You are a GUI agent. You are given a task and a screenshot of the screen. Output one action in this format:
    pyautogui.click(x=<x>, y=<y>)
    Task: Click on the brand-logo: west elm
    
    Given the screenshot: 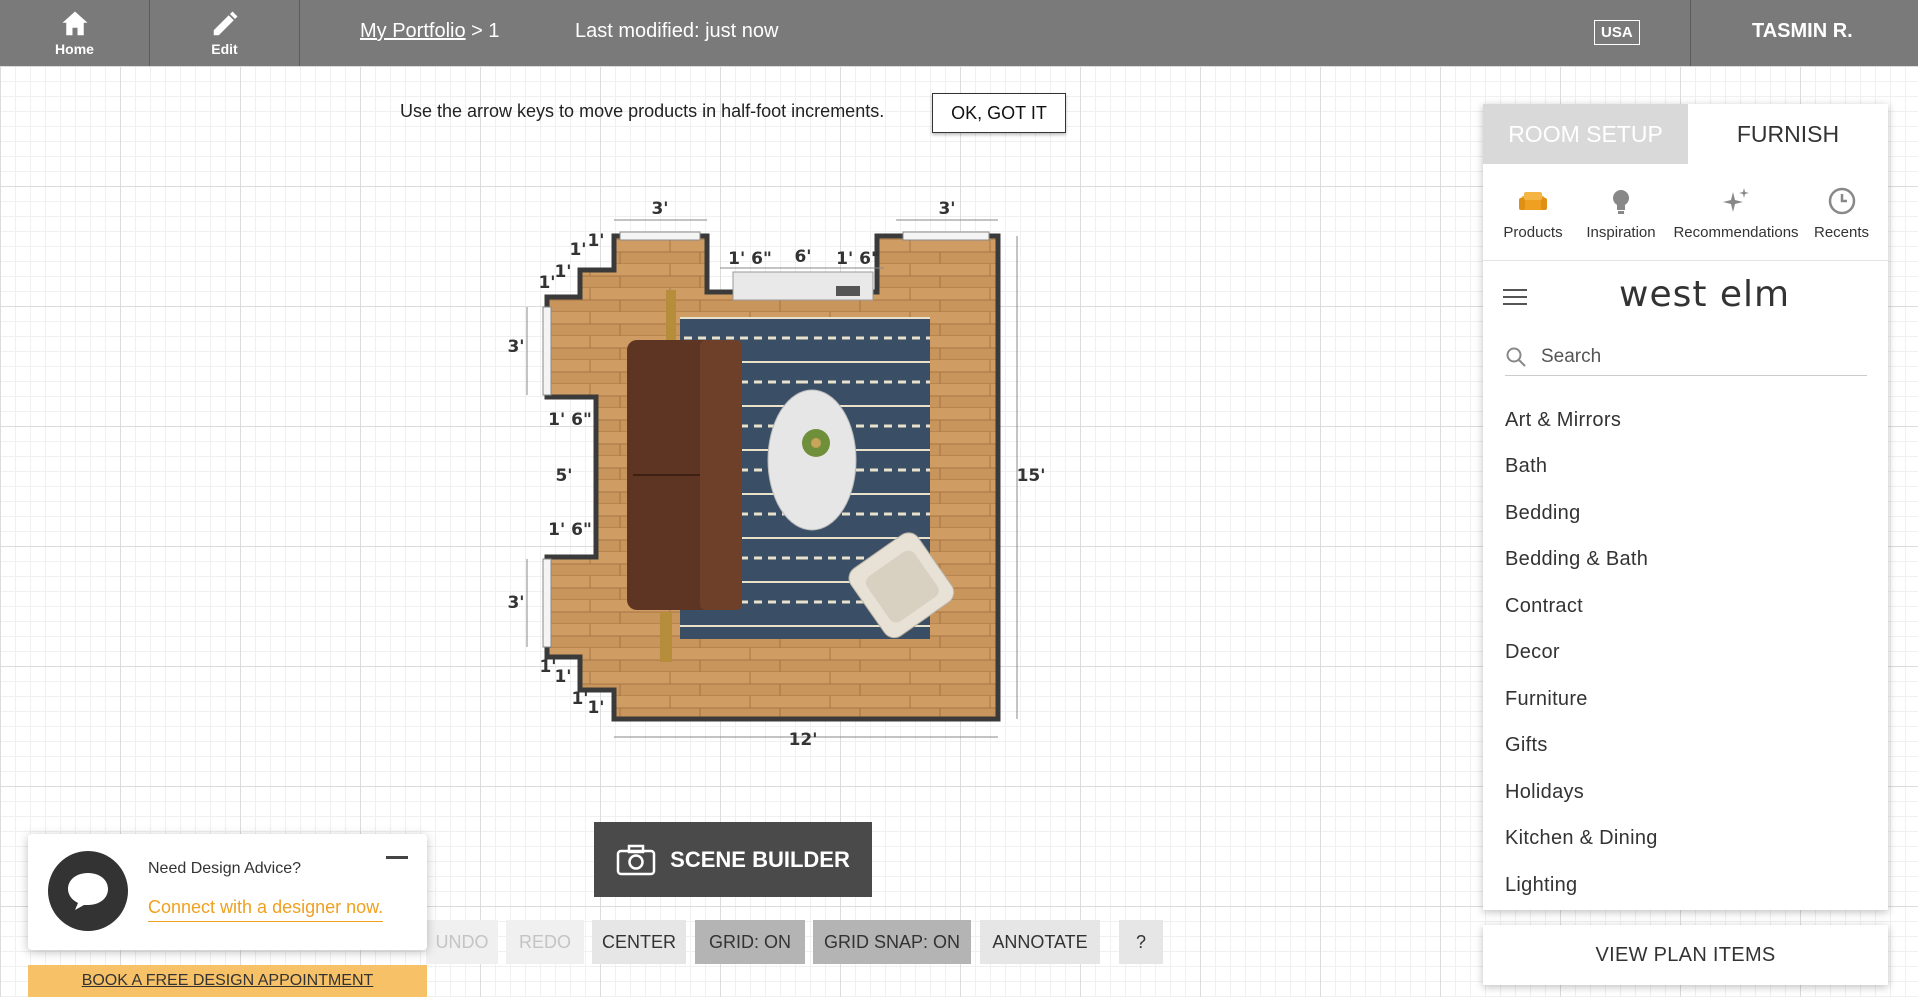 What is the action you would take?
    pyautogui.click(x=1705, y=294)
    